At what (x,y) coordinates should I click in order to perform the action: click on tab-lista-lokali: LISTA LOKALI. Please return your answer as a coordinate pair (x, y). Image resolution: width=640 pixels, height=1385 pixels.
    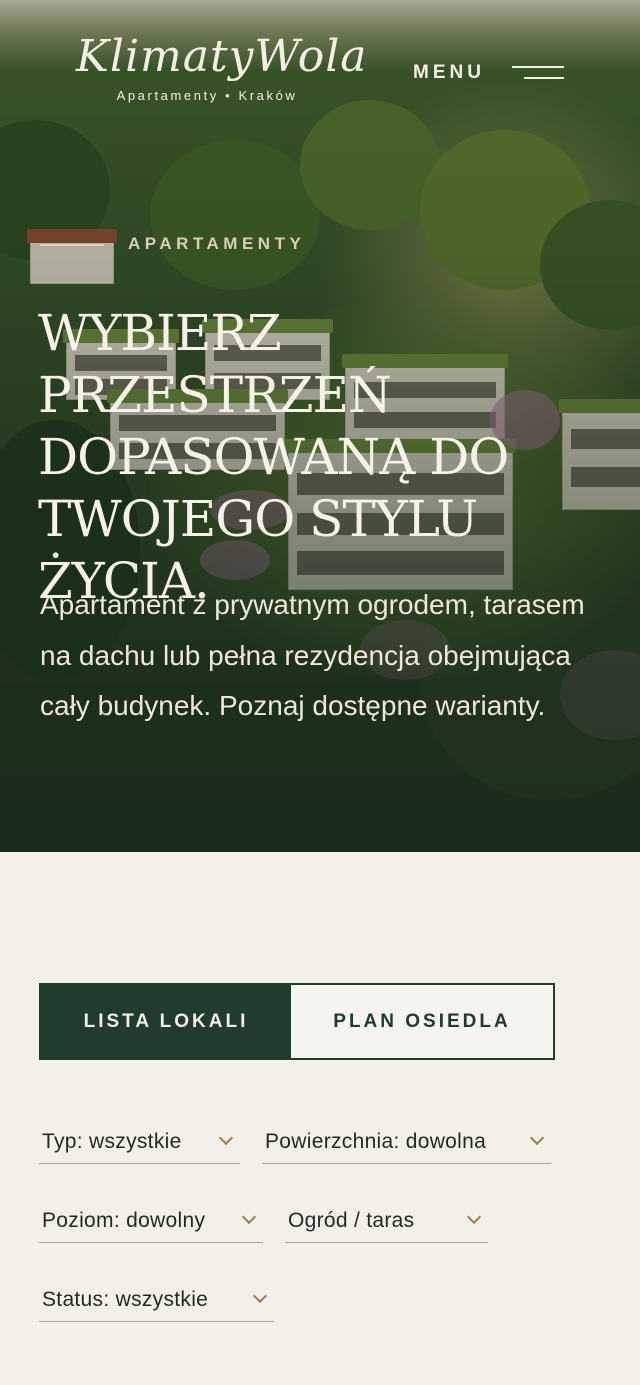
    Looking at the image, I should click on (166, 1021).